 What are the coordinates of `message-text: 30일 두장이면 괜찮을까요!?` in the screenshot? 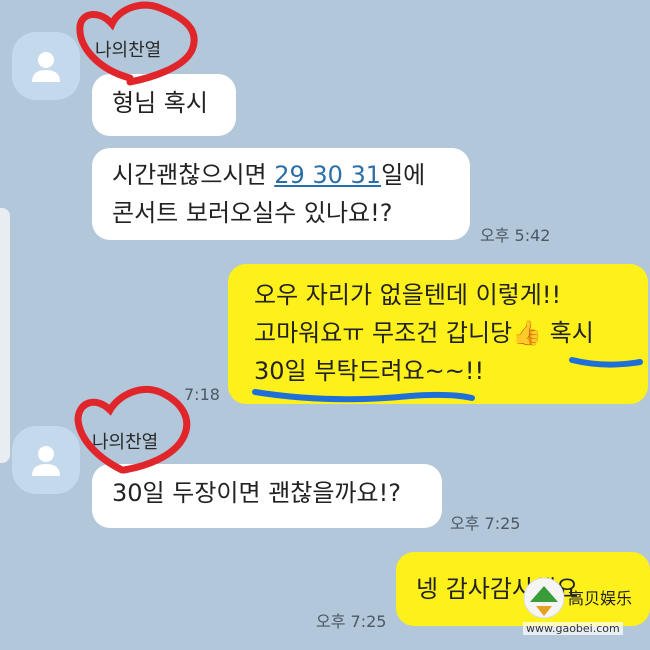 It's located at (256, 493).